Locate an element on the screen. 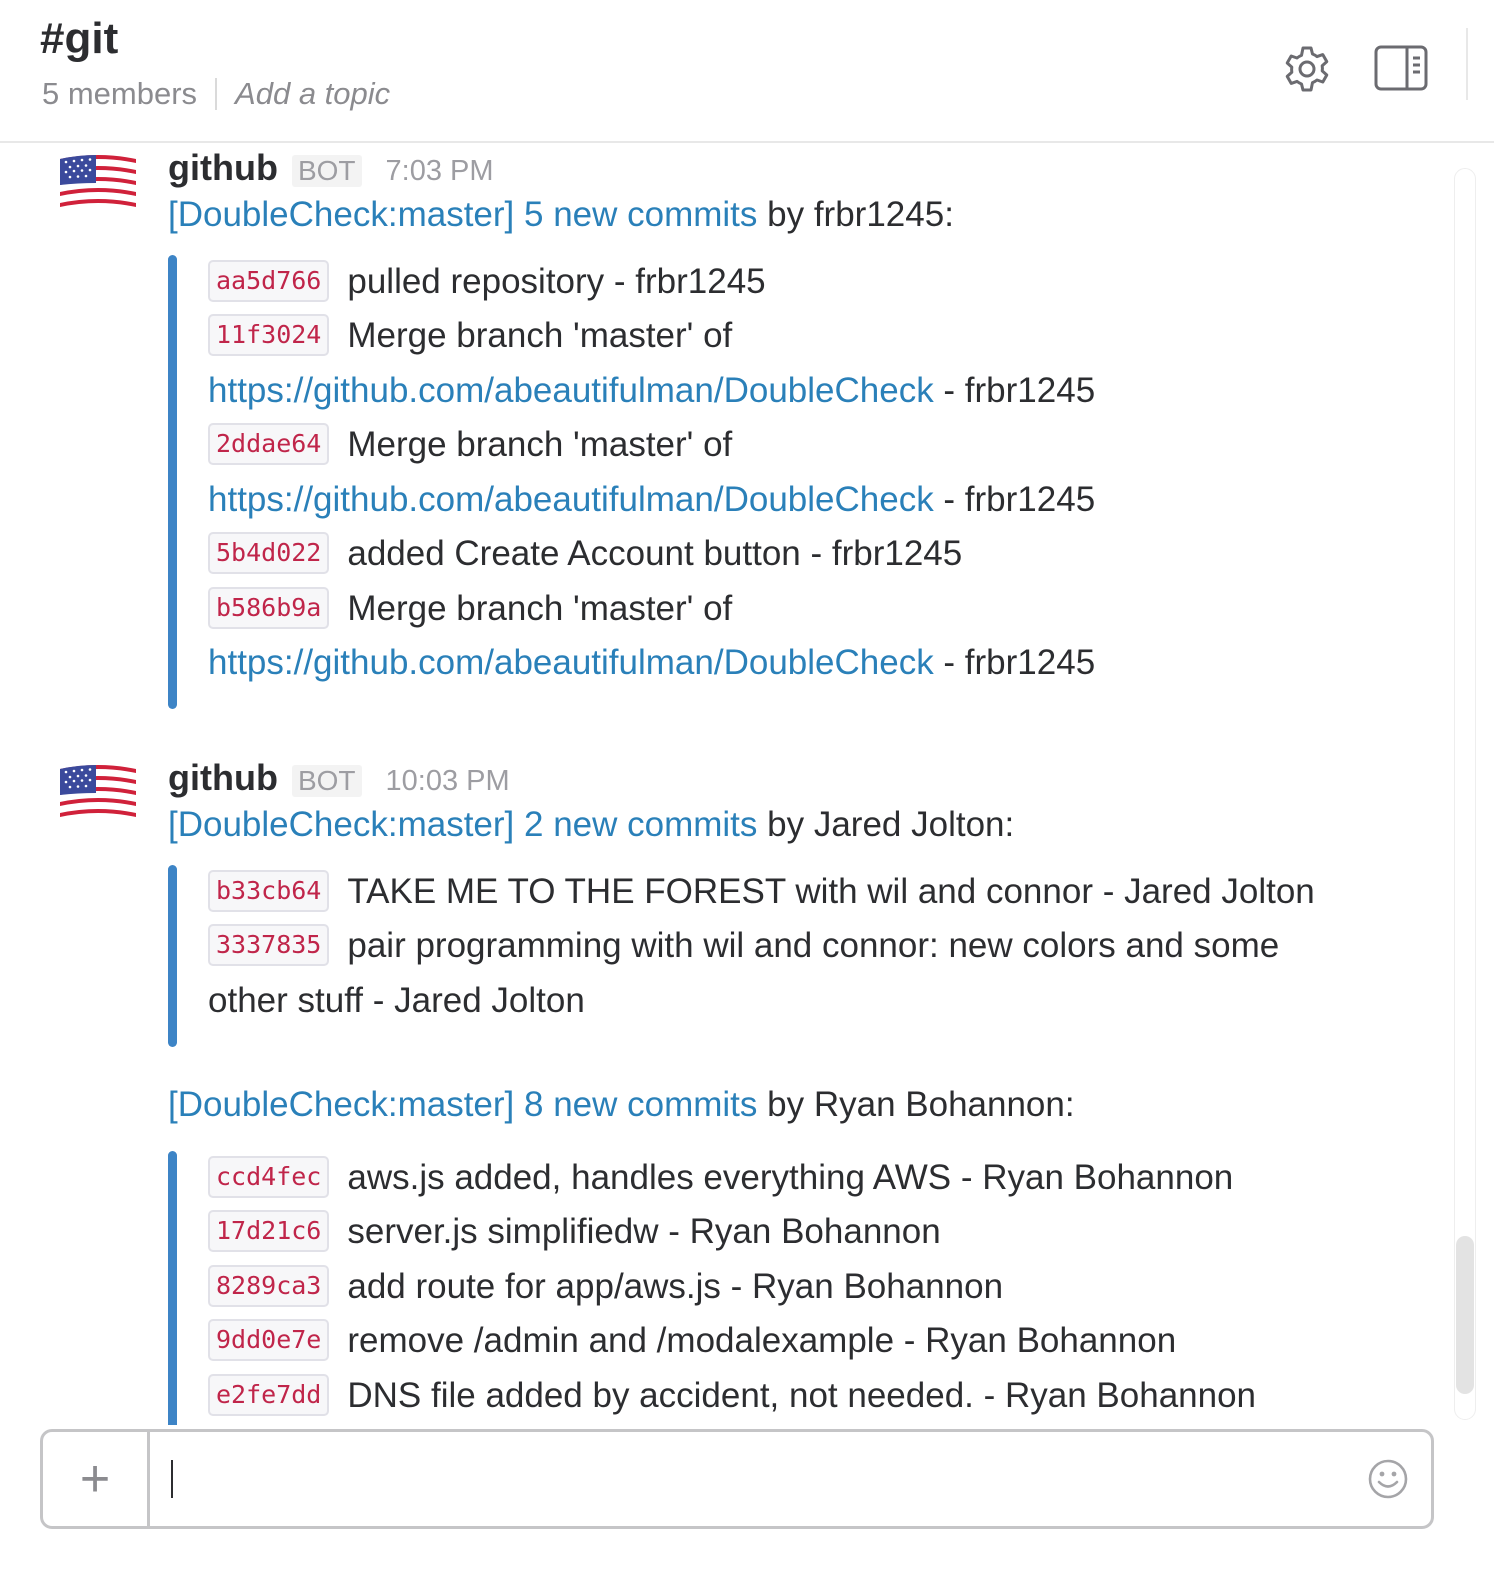  scrollbar-thumb is located at coordinates (1465, 1315).